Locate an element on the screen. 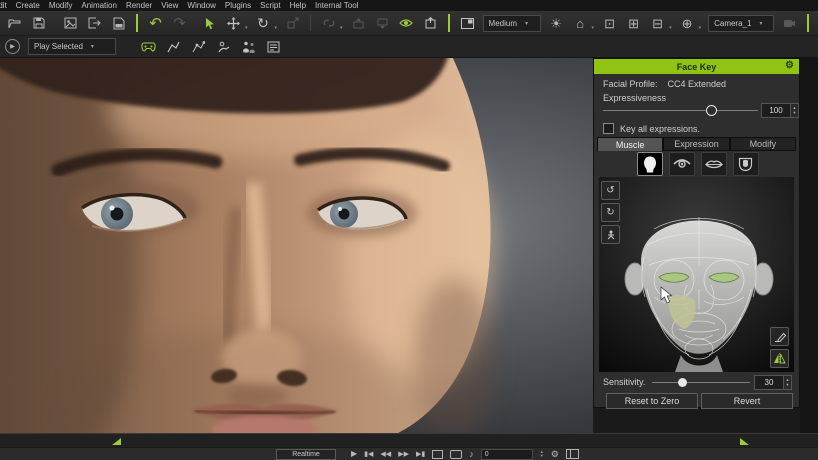  lips-part-button is located at coordinates (713, 164).